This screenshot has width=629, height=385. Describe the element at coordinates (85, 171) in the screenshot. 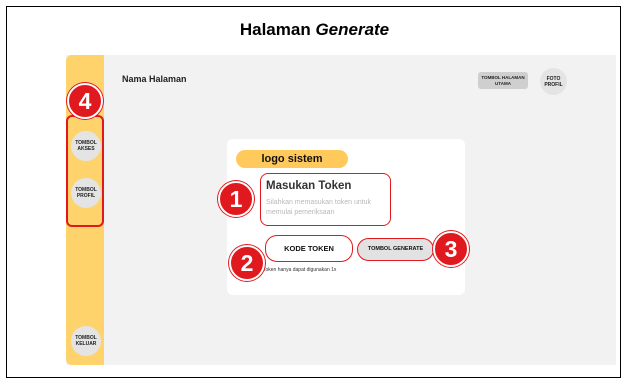

I see `sidebar-highlight` at that location.